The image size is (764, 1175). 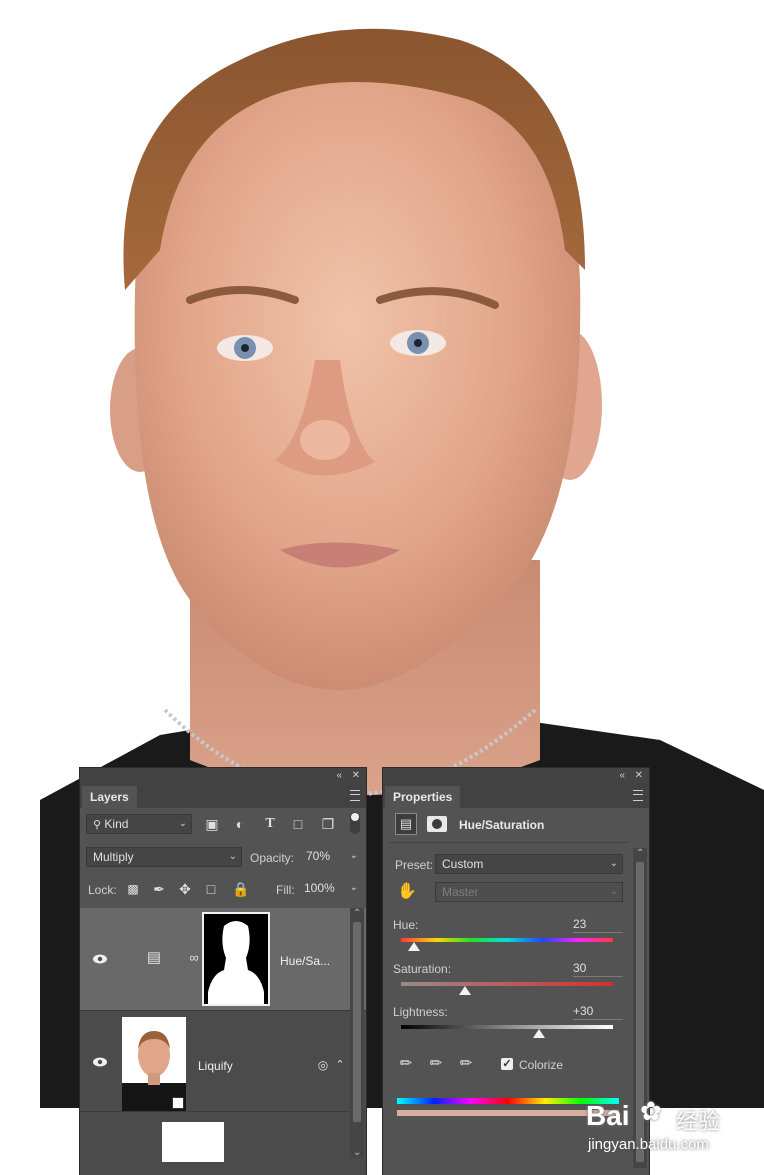 What do you see at coordinates (164, 857) in the screenshot?
I see `blend-mode-select: Multiply ⌄` at bounding box center [164, 857].